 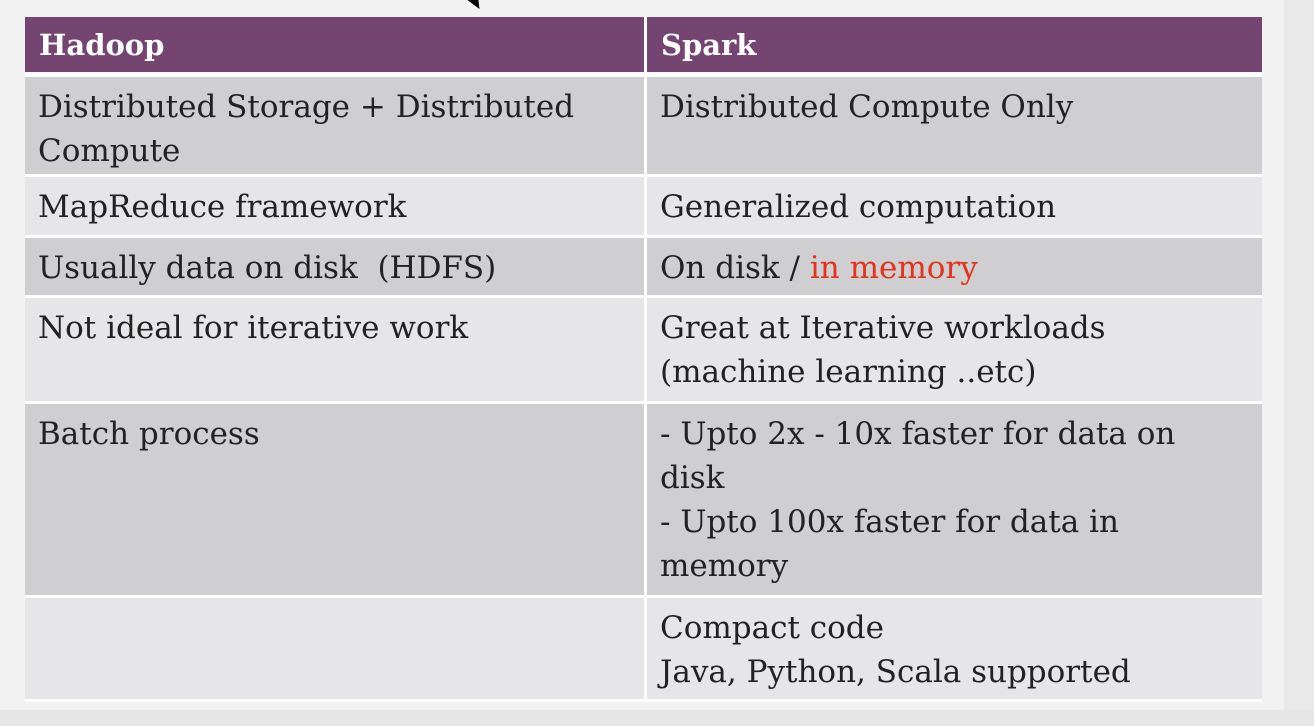 What do you see at coordinates (867, 107) in the screenshot?
I see `cell-text: Distributed Compute Only` at bounding box center [867, 107].